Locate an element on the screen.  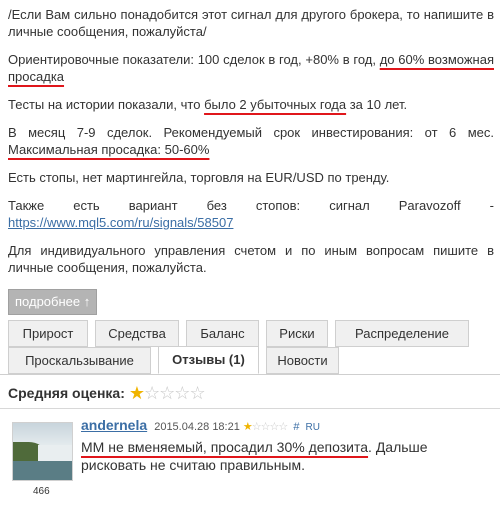
review-language: RU is located at coordinates (313, 427).